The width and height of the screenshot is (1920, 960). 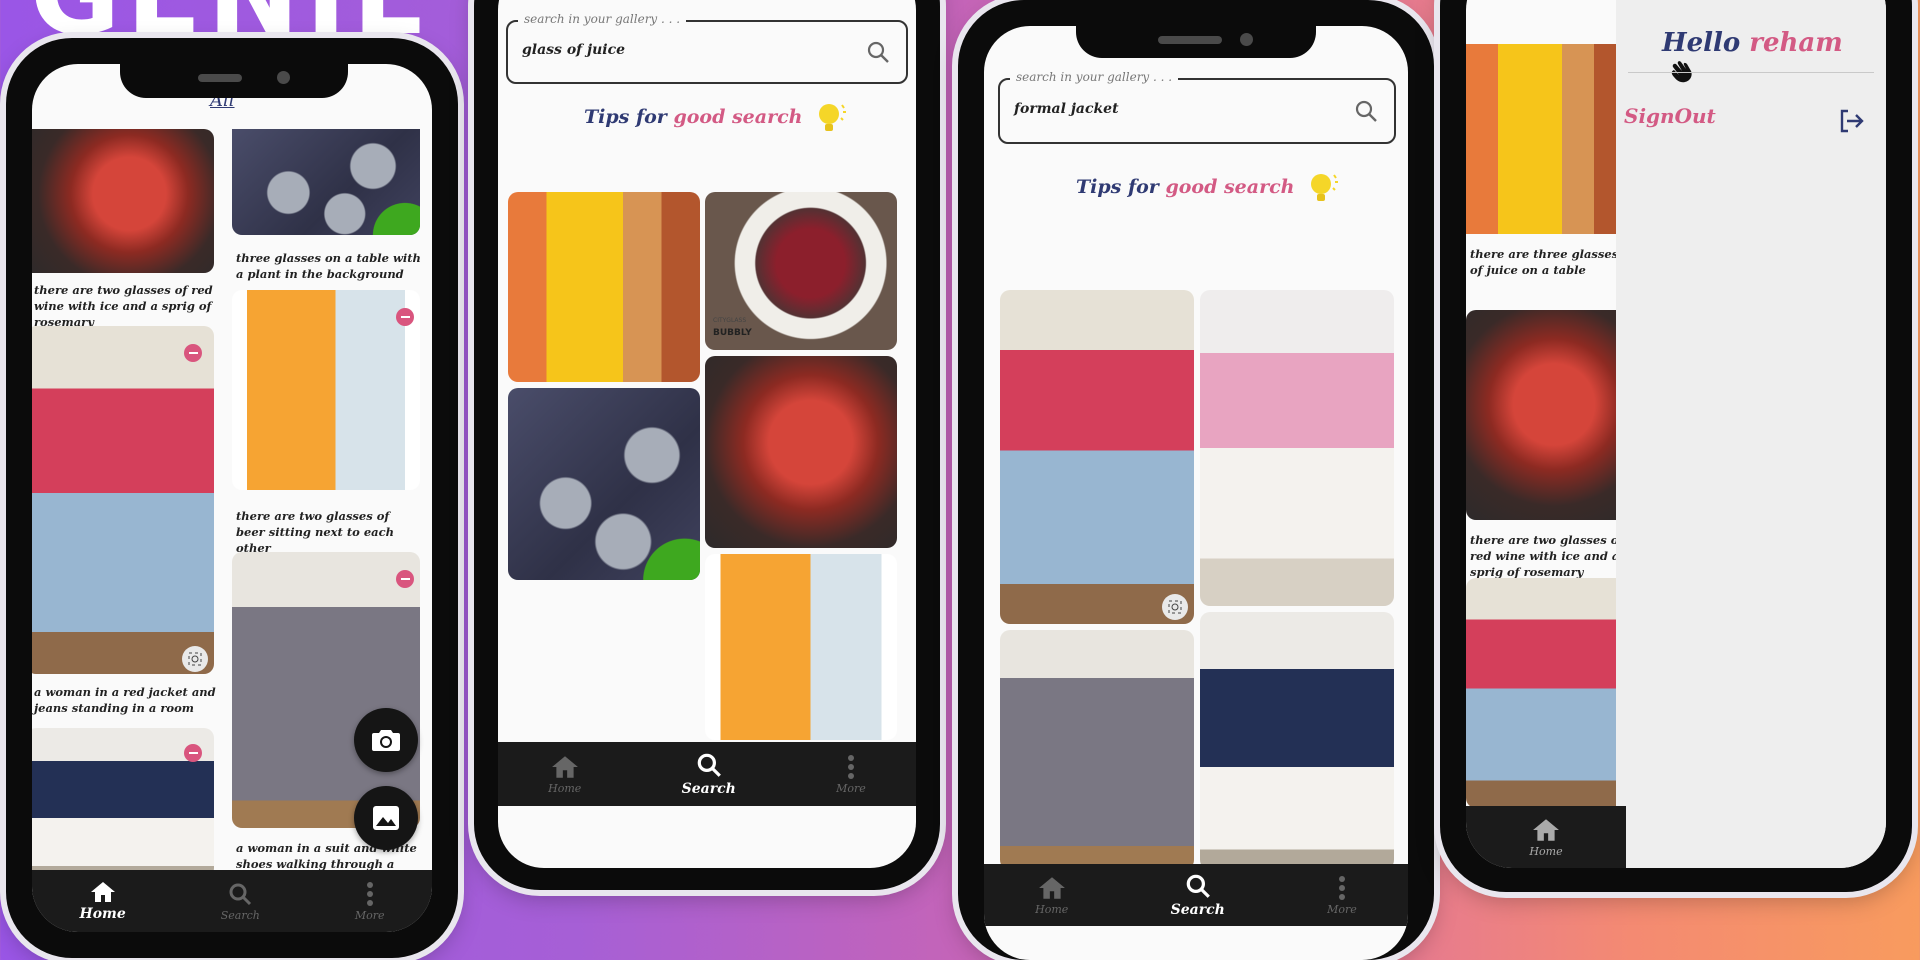 What do you see at coordinates (732, 333) in the screenshot?
I see `bubbly-label: BUBBLY` at bounding box center [732, 333].